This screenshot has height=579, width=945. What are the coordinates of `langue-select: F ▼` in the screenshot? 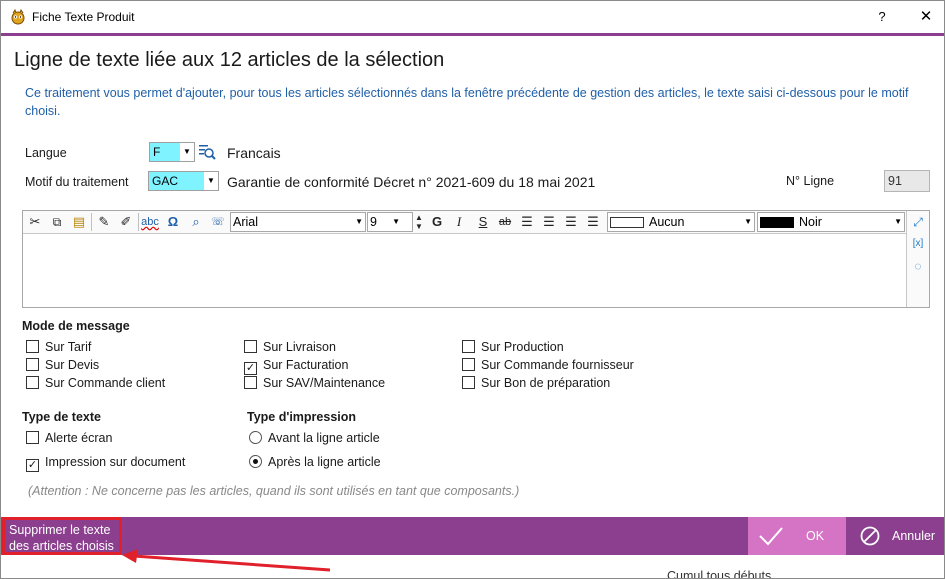 It's located at (172, 152).